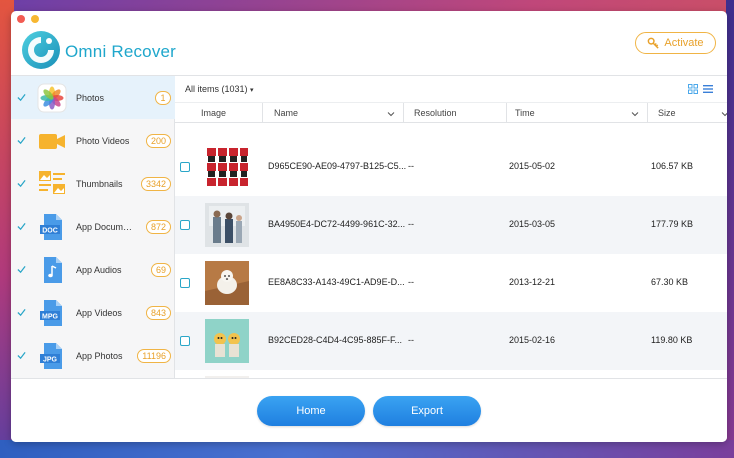 This screenshot has width=734, height=458. I want to click on file-time: 2015-03-05, so click(532, 224).